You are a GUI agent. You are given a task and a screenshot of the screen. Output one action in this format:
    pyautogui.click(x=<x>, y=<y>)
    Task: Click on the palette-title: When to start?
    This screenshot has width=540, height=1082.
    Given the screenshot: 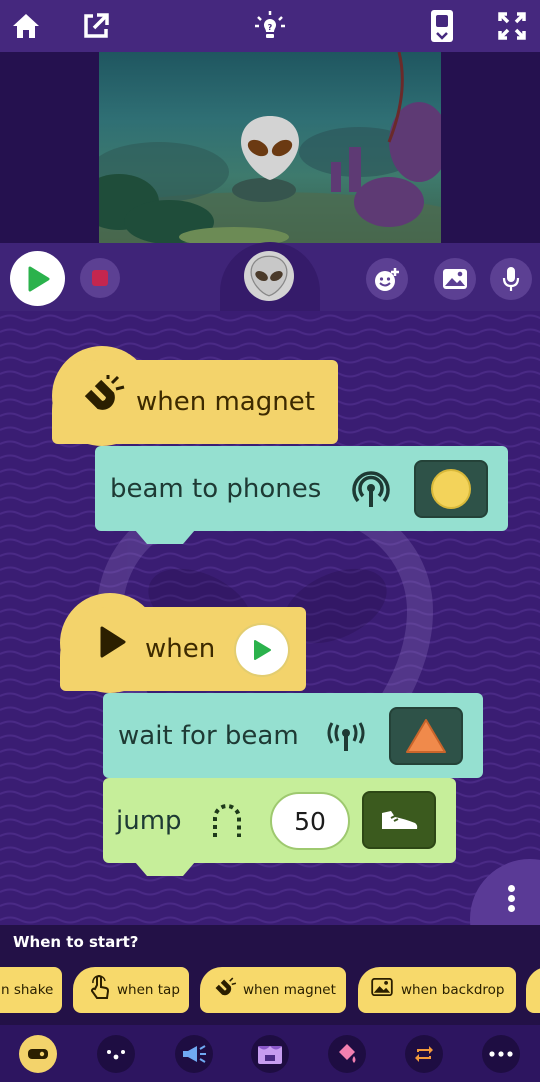 What is the action you would take?
    pyautogui.click(x=76, y=942)
    